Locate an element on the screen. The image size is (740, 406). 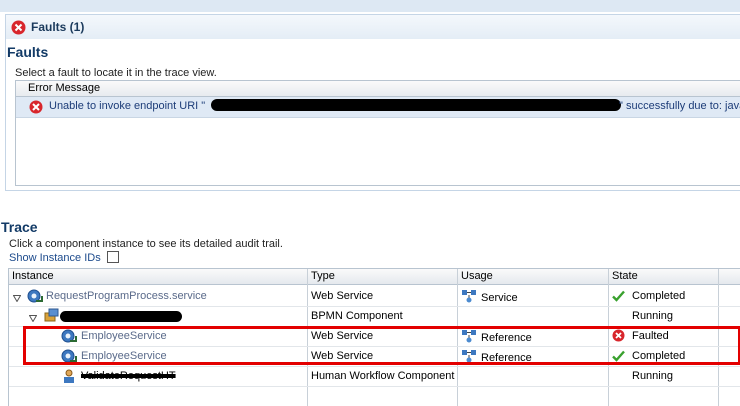
type-cell: BPMN Component is located at coordinates (357, 316).